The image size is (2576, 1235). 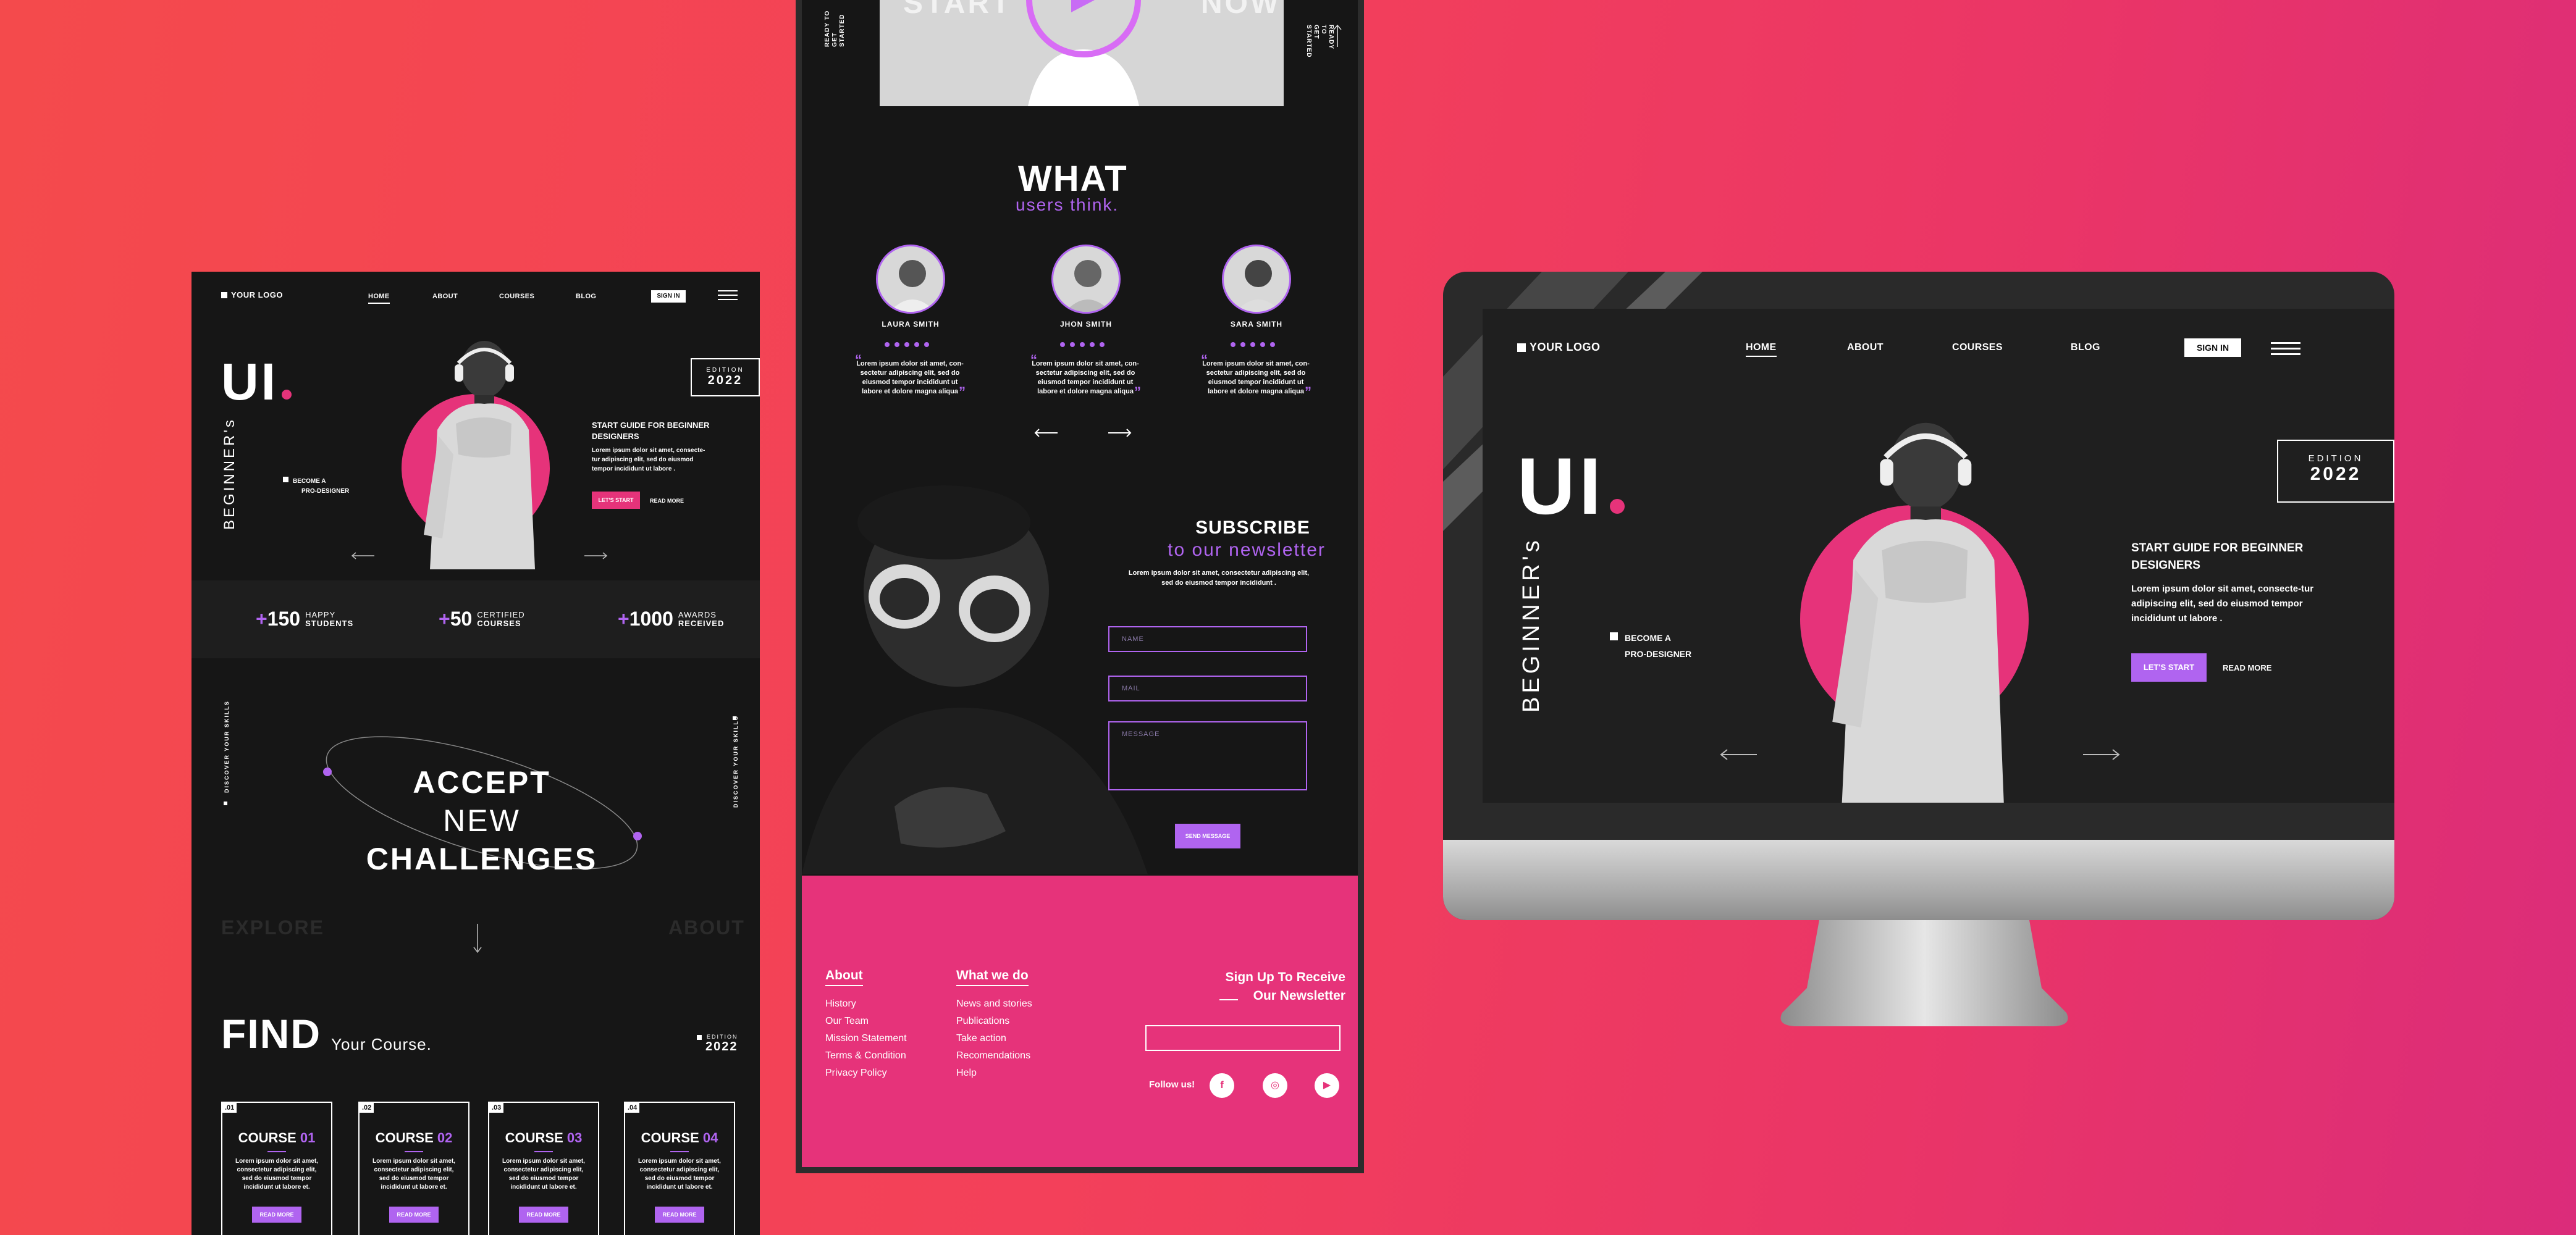 What do you see at coordinates (1319, 41) in the screenshot?
I see `side-label-top-right: READY TO GET STARTED` at bounding box center [1319, 41].